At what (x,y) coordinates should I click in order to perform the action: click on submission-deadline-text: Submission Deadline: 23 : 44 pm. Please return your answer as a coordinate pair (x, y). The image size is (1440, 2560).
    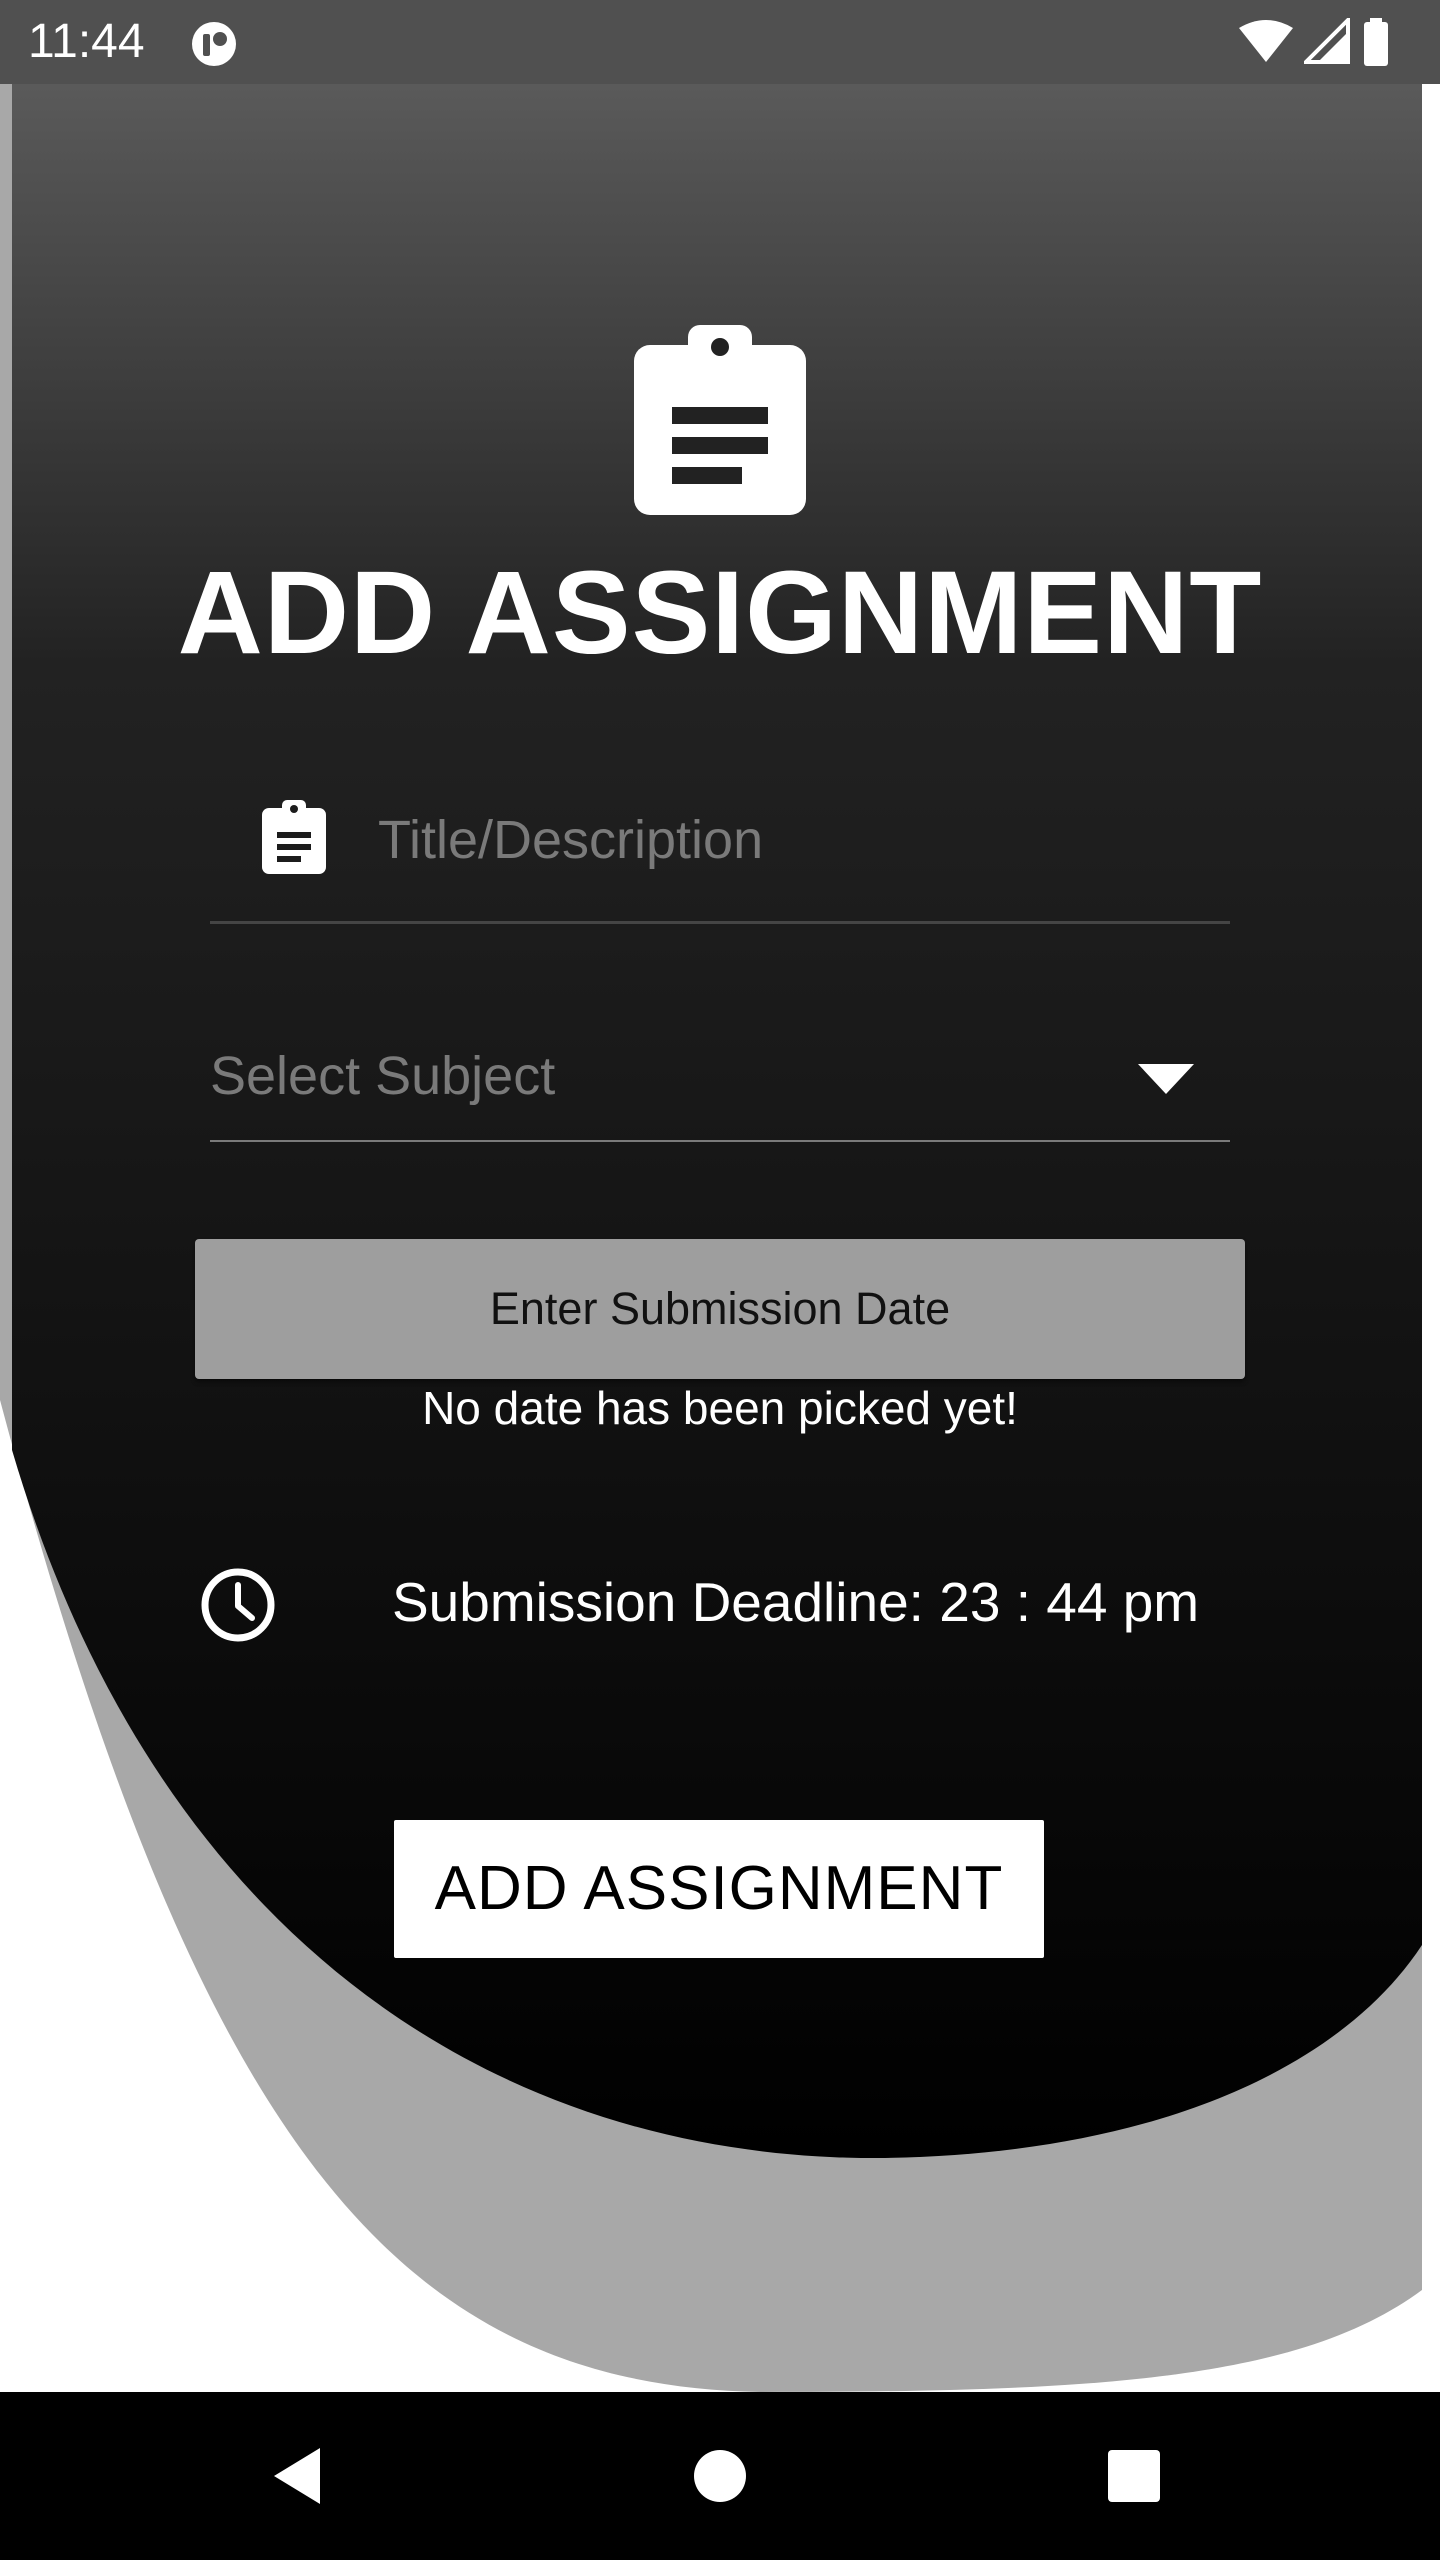
    Looking at the image, I should click on (796, 1602).